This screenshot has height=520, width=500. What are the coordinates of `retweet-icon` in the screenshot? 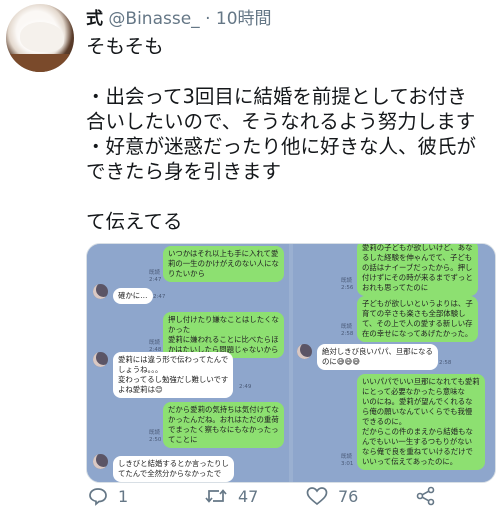 It's located at (216, 496).